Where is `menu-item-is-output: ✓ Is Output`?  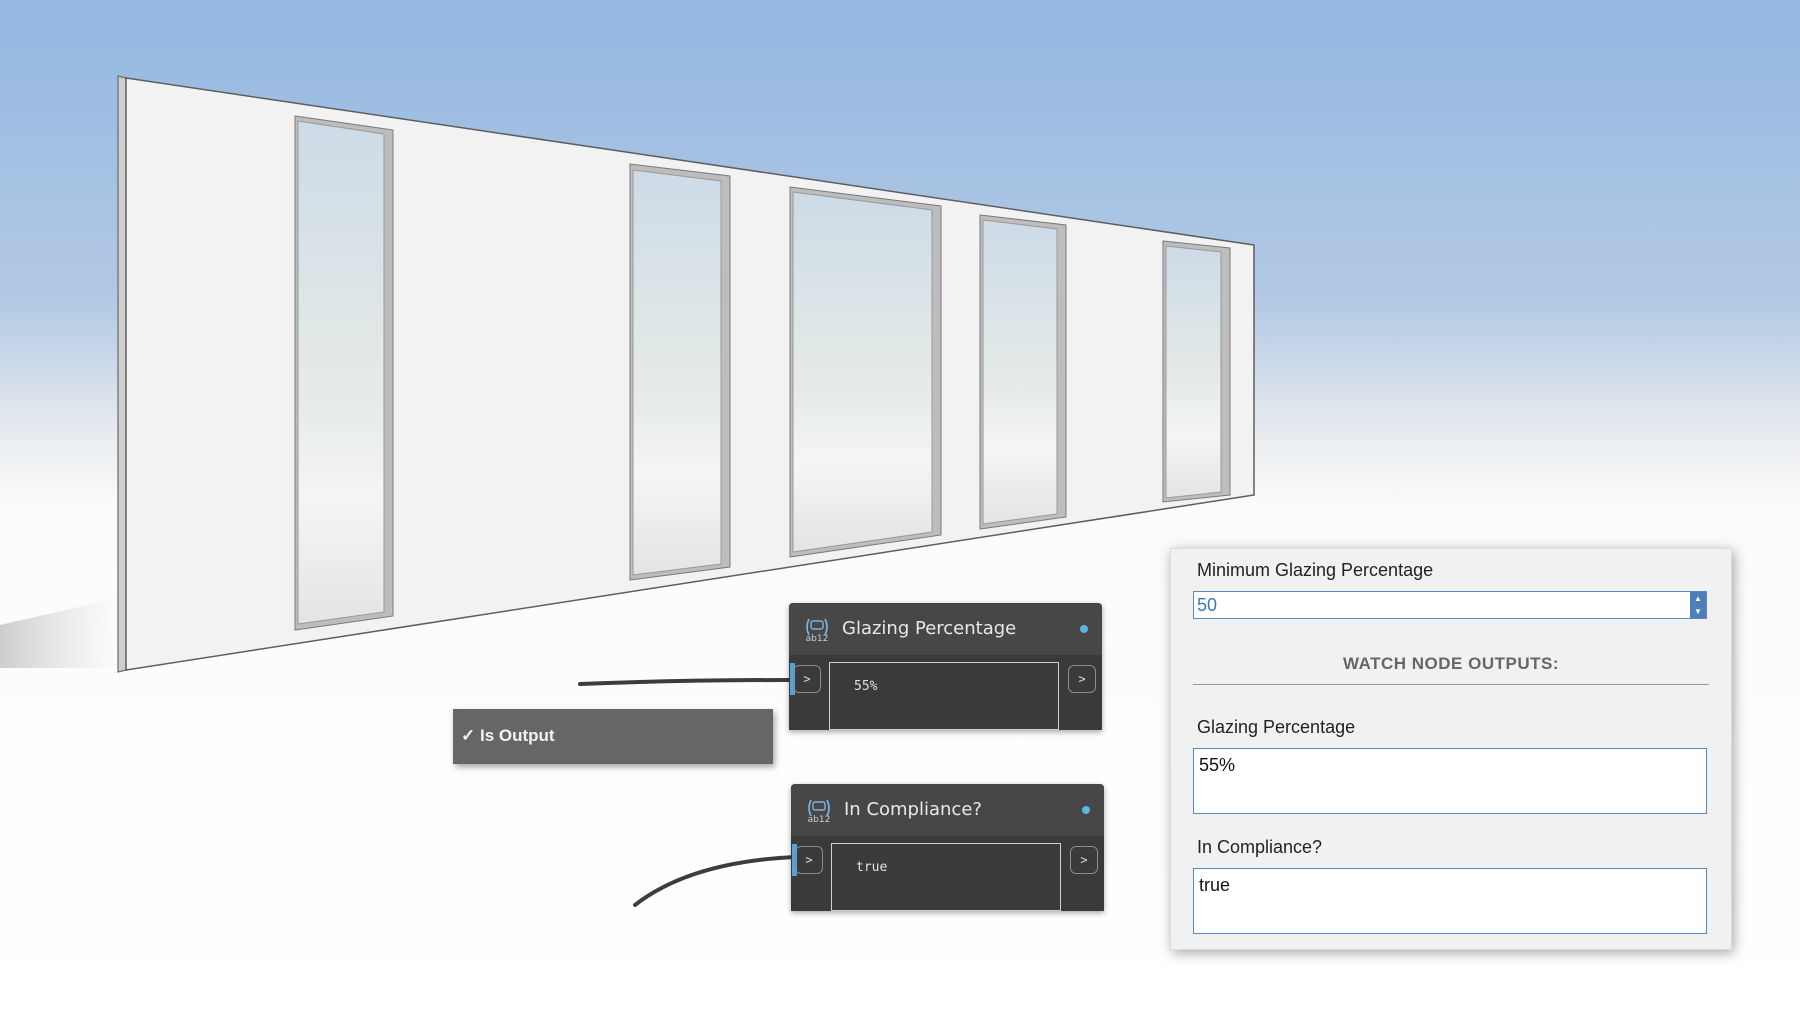
menu-item-is-output: ✓ Is Output is located at coordinates (508, 736).